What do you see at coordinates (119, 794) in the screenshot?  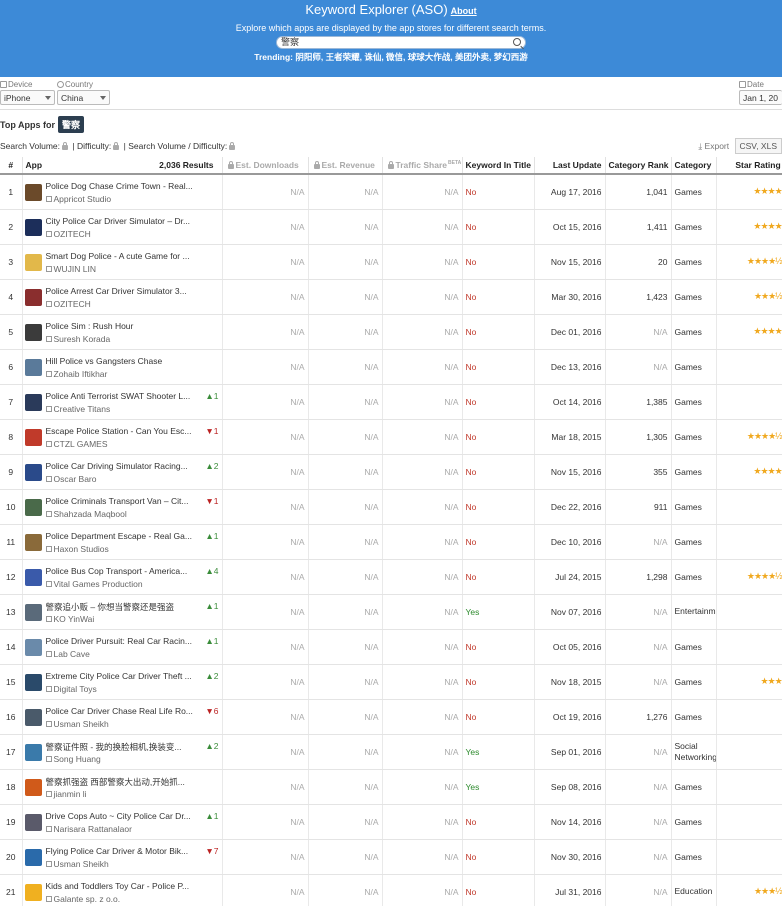 I see `developer: jianmin li` at bounding box center [119, 794].